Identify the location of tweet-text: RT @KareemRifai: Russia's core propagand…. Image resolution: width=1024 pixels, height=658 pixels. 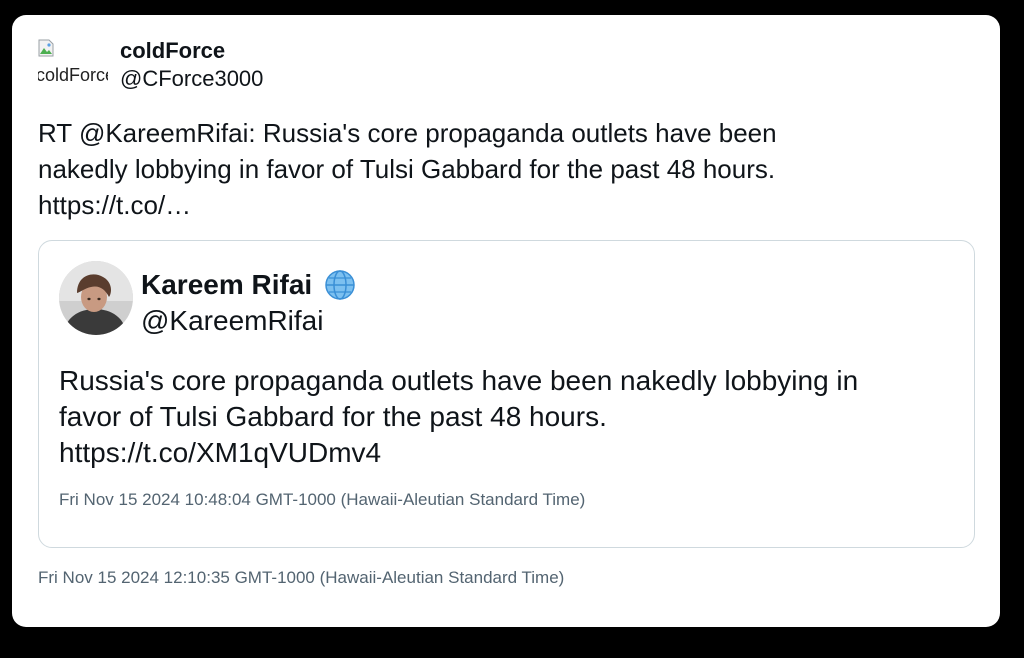
(503, 169).